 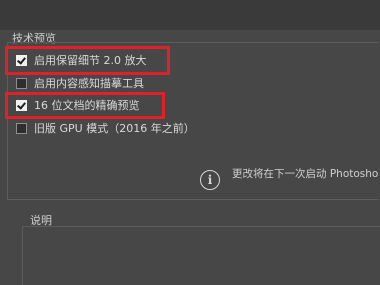 I want to click on option-label: 16 位文档的精确预览, so click(x=87, y=105).